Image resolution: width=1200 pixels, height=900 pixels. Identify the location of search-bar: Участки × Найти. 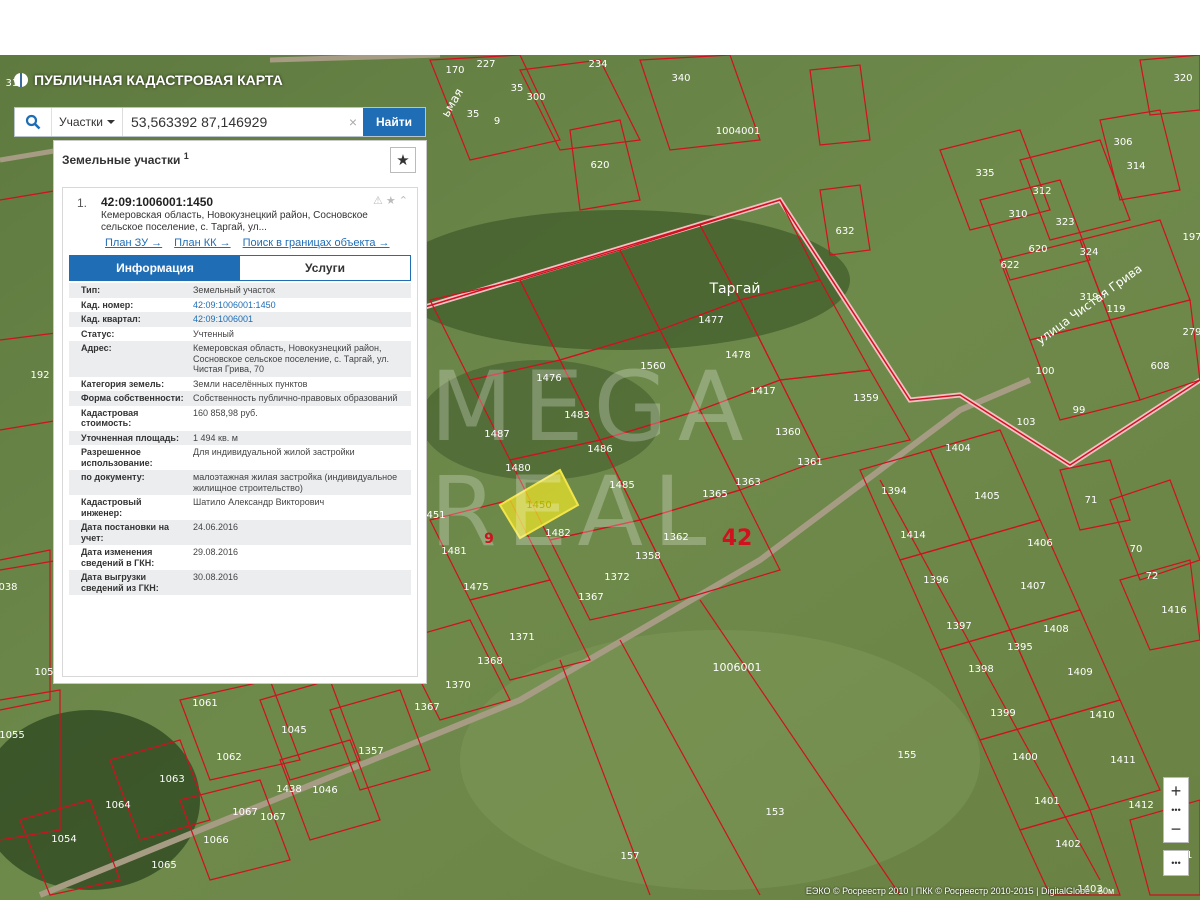
(220, 122).